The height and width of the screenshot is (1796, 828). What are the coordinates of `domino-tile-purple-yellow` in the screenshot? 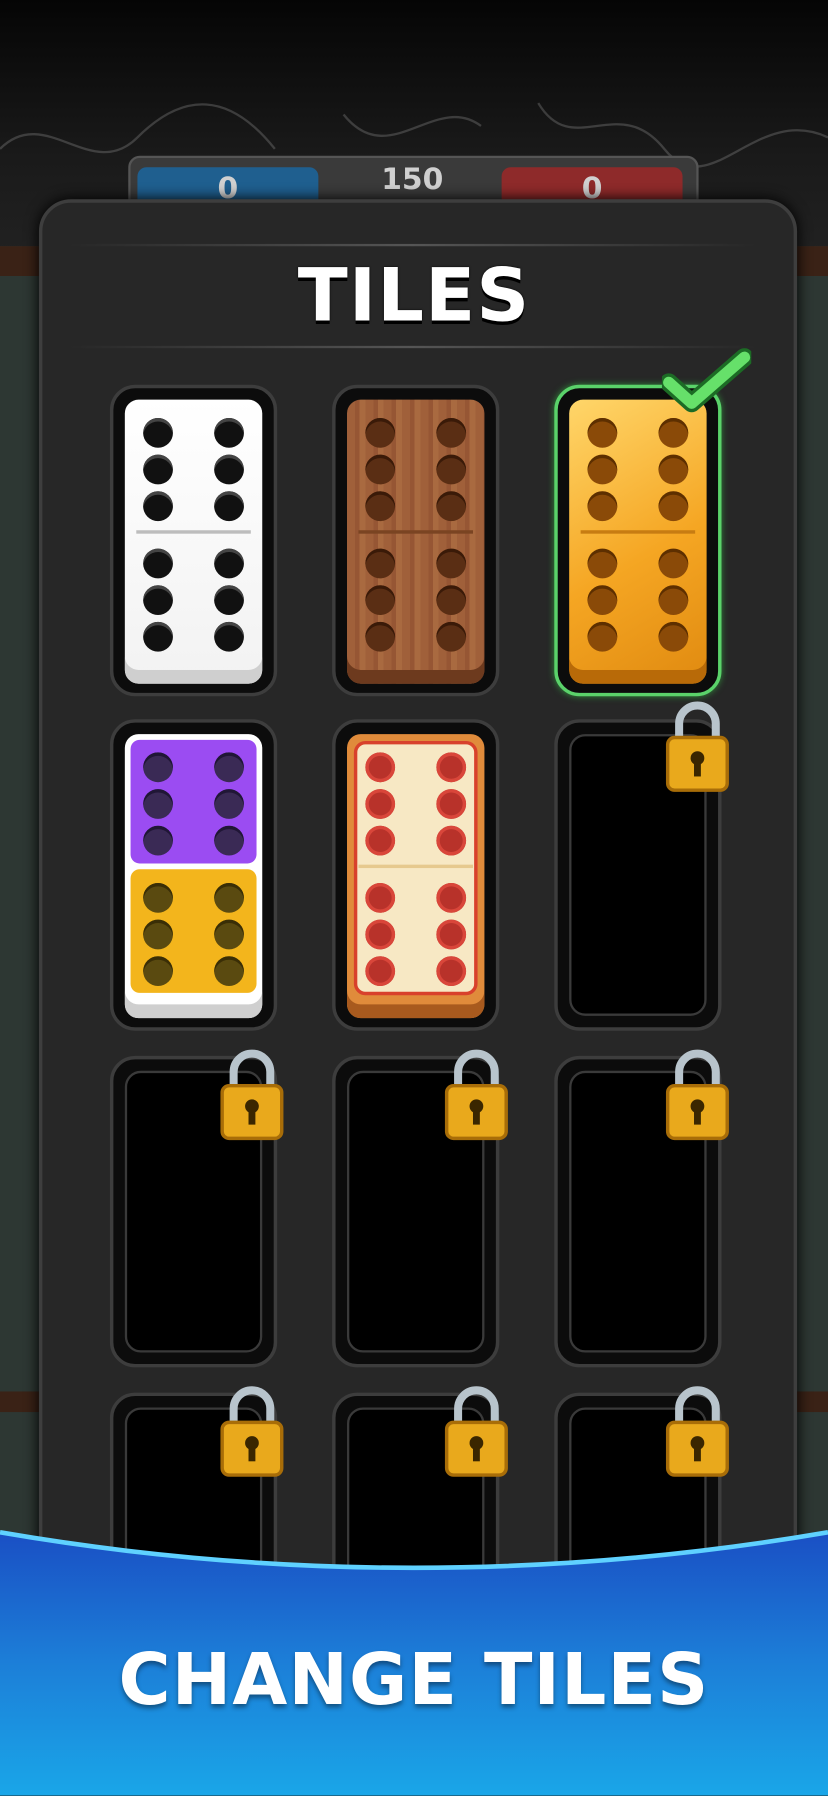 It's located at (193, 876).